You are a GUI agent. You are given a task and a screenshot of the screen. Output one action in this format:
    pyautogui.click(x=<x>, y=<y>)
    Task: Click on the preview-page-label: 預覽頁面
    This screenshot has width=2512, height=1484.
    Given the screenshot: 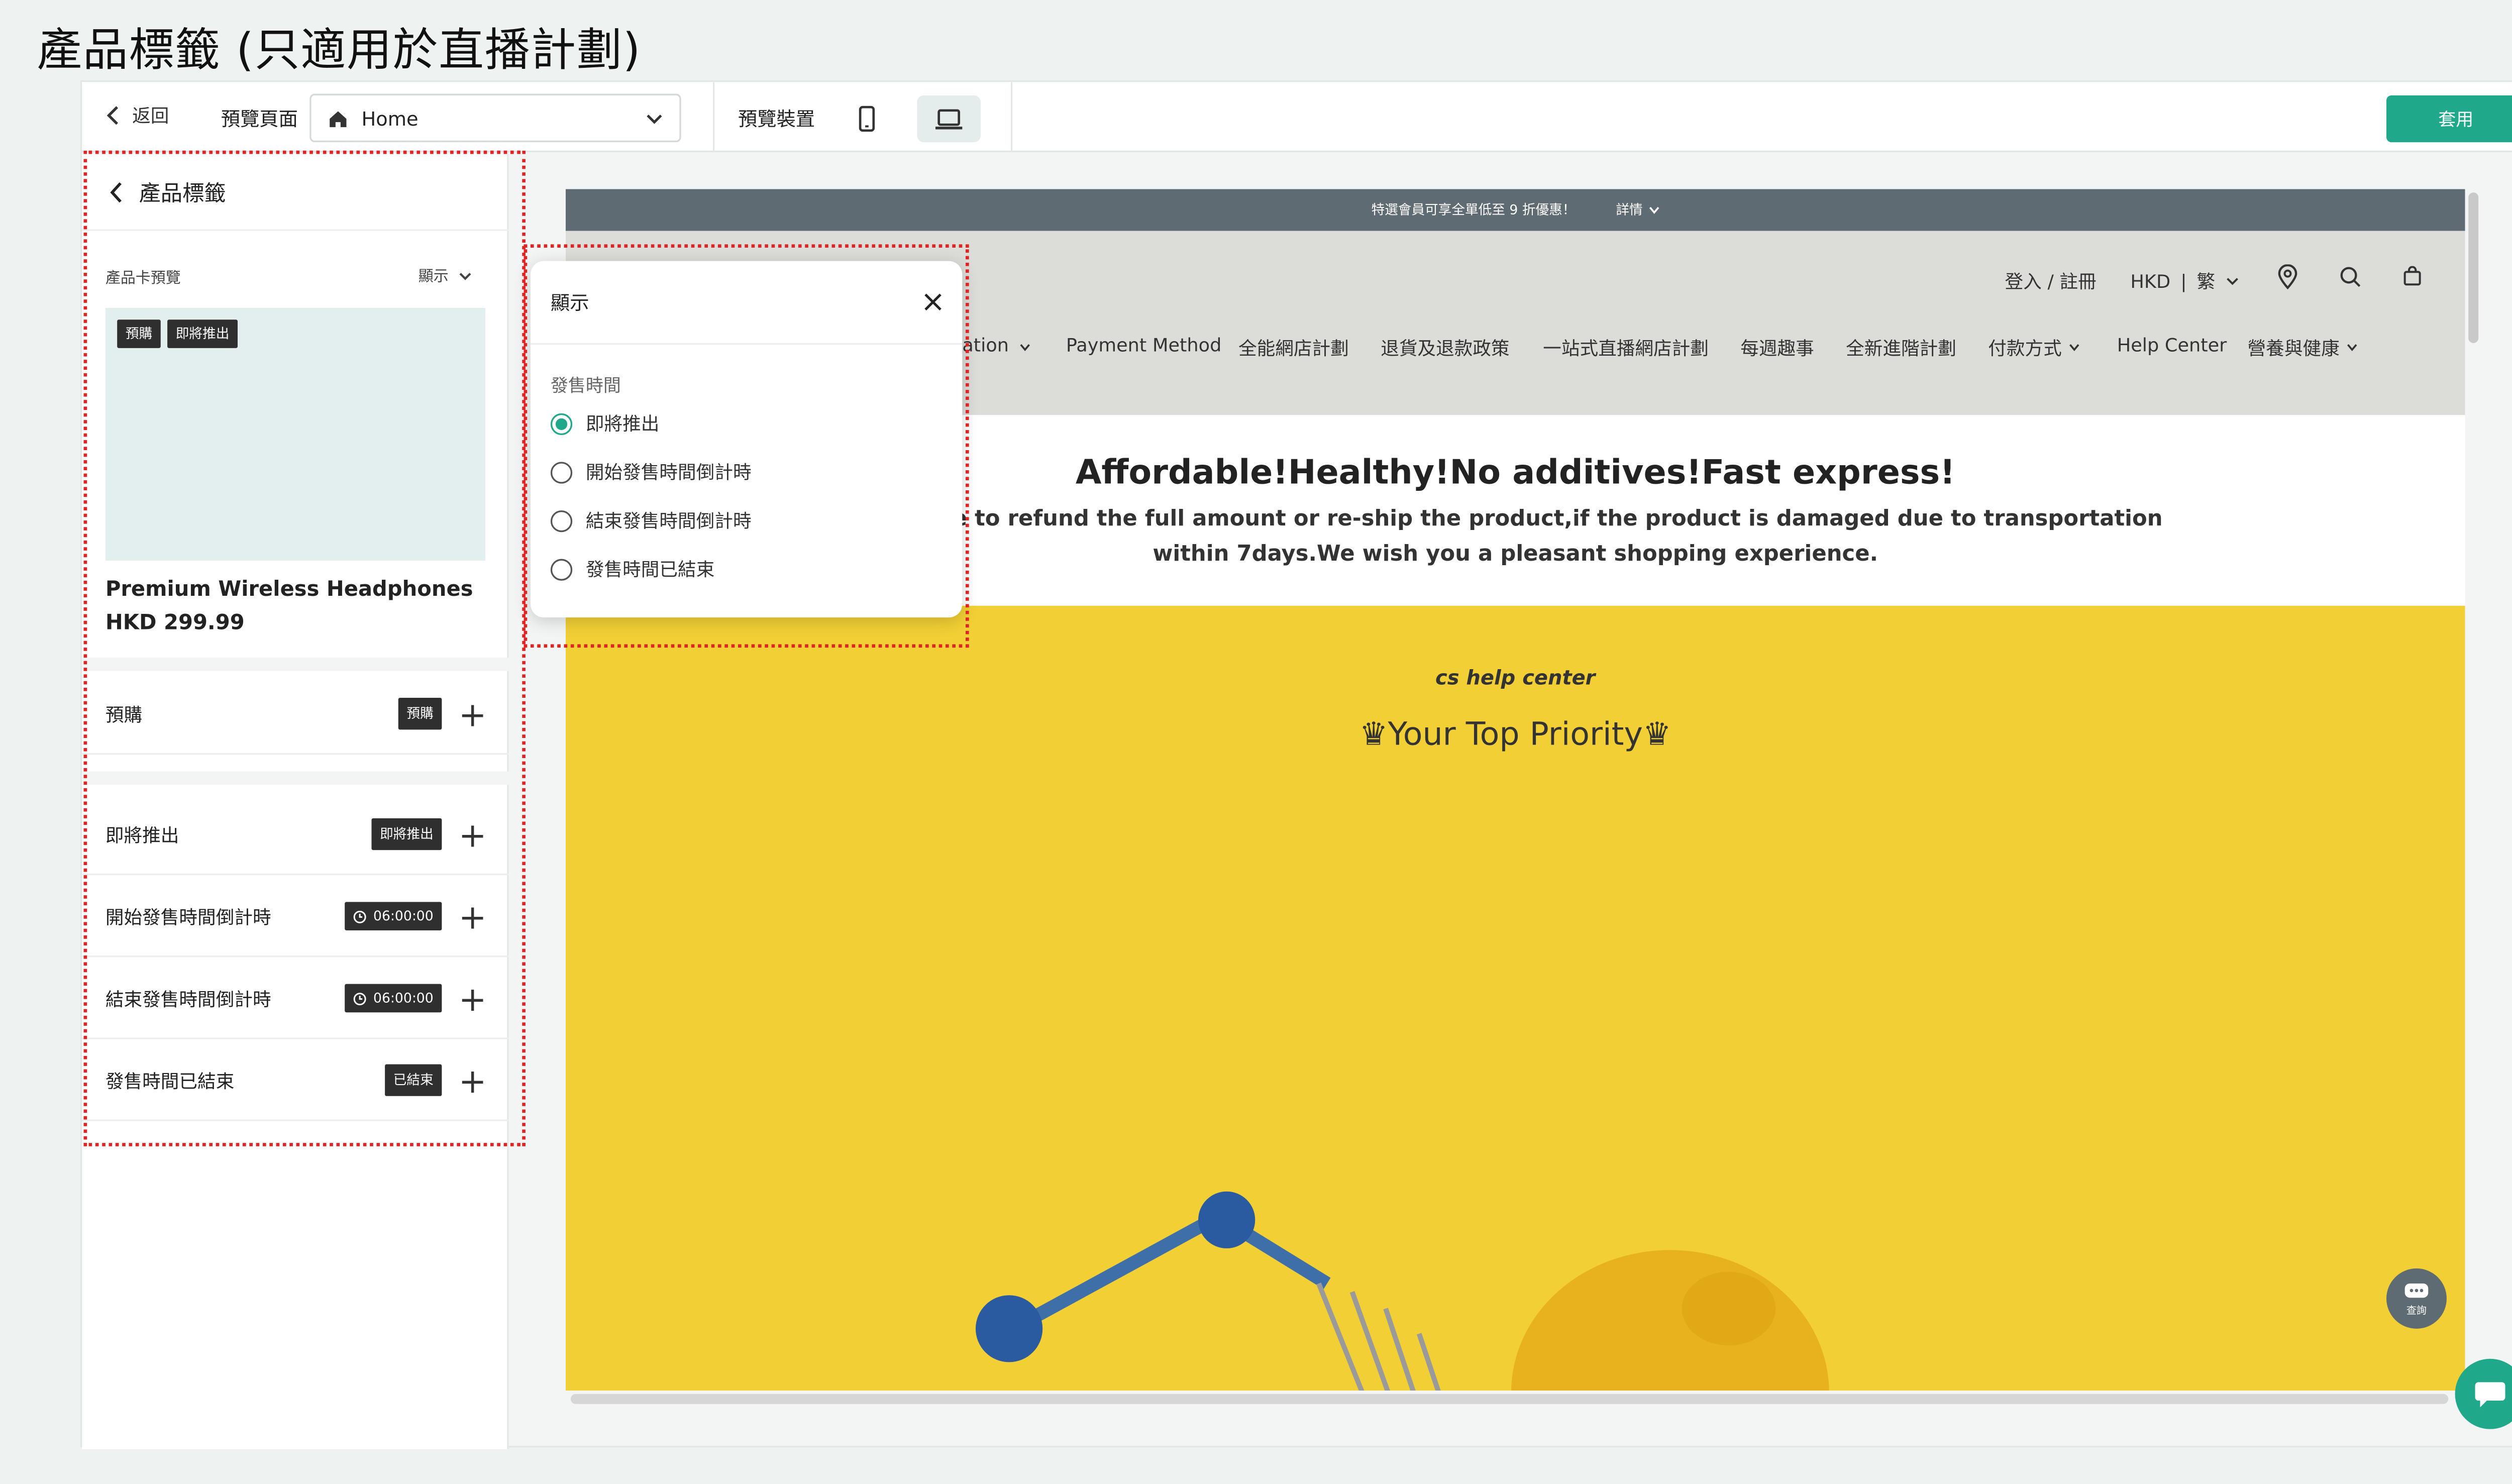 What is the action you would take?
    pyautogui.click(x=259, y=119)
    